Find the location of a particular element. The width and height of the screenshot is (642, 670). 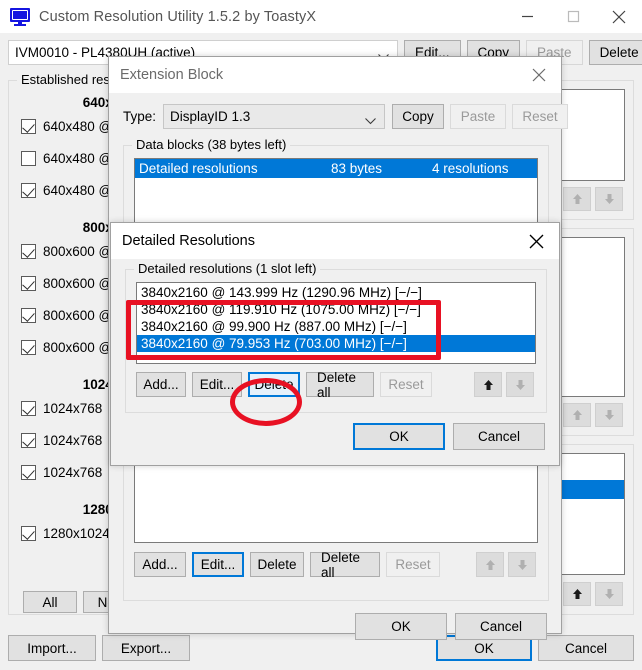

data-blocks-group-title: Data blocks (38 bytes left) is located at coordinates (211, 144).